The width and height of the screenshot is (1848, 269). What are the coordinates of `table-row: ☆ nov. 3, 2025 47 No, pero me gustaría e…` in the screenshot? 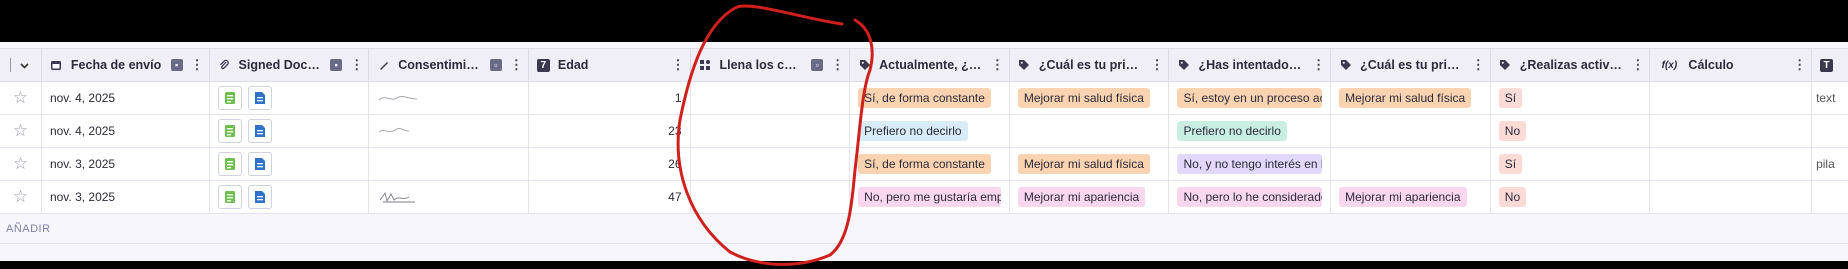 It's located at (924, 197).